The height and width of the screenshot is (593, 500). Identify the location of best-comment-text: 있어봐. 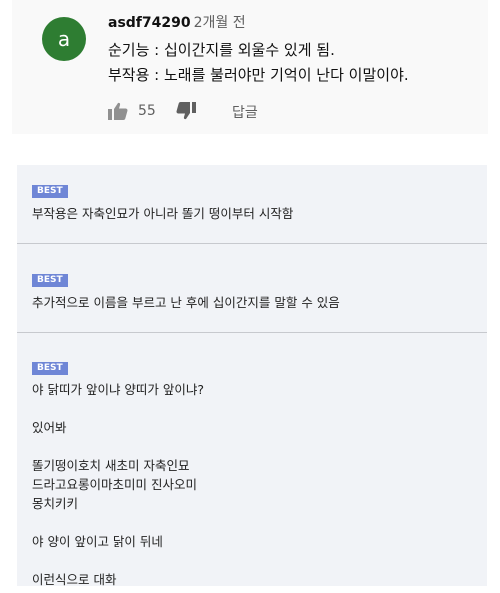
(49, 427).